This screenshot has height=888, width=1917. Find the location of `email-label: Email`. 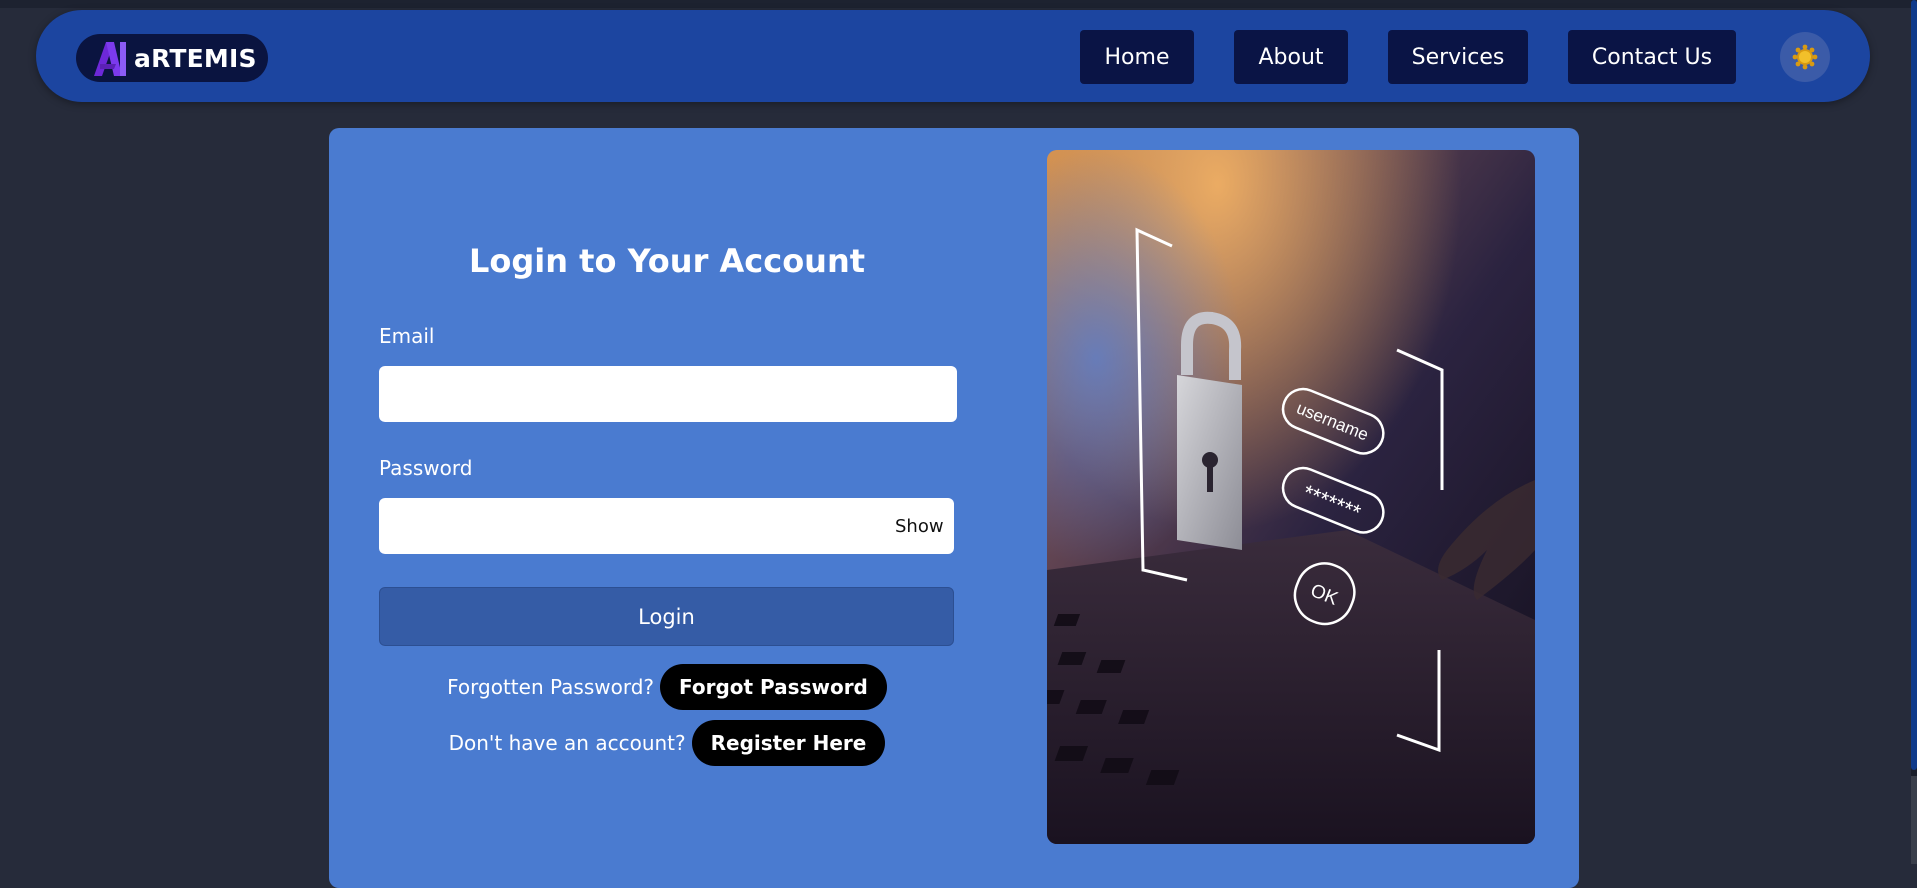

email-label: Email is located at coordinates (407, 336).